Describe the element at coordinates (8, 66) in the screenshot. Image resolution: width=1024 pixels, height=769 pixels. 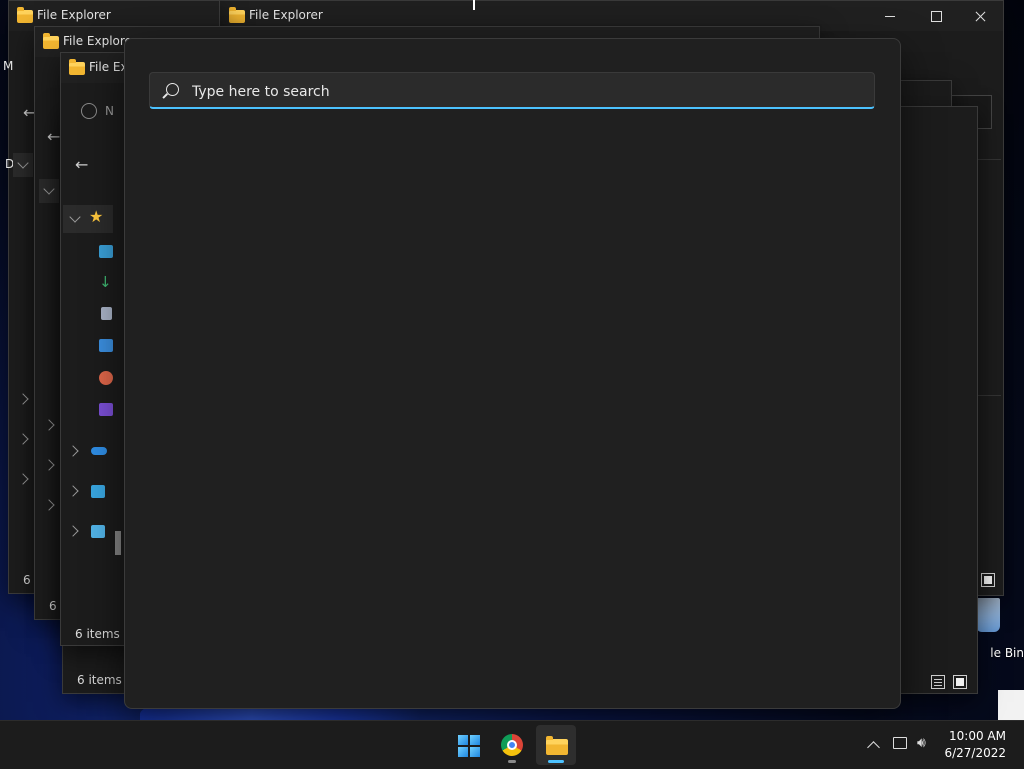
I see `menu-label-partial: M` at that location.